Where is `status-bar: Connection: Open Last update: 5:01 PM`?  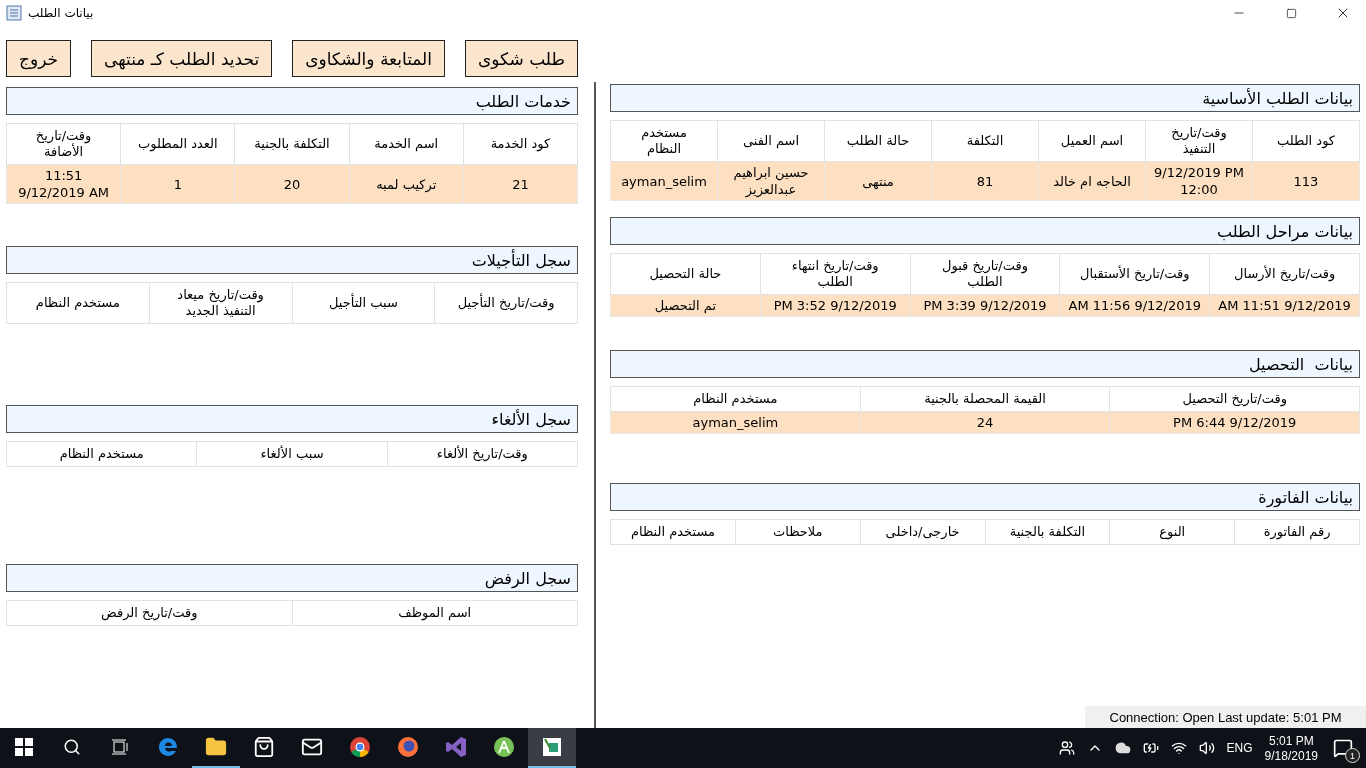
status-bar: Connection: Open Last update: 5:01 PM is located at coordinates (1225, 717).